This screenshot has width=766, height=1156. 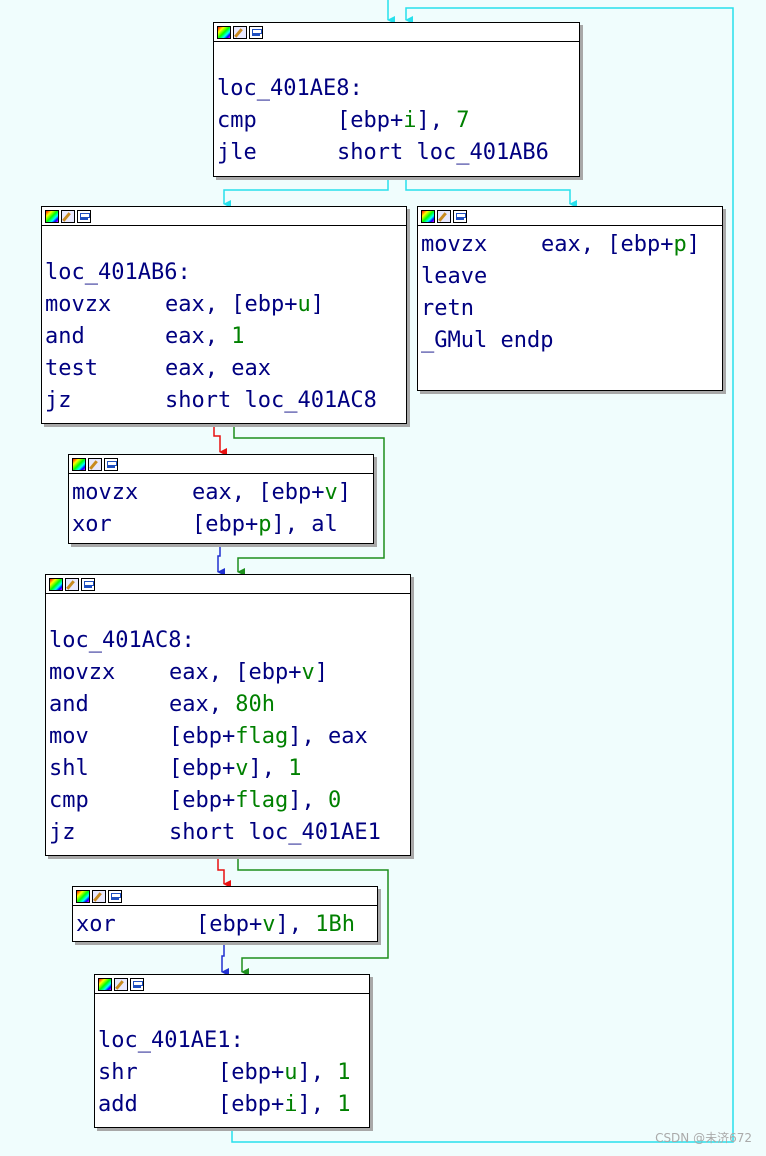 I want to click on instruction-line: and eax, 80h, so click(x=227, y=705).